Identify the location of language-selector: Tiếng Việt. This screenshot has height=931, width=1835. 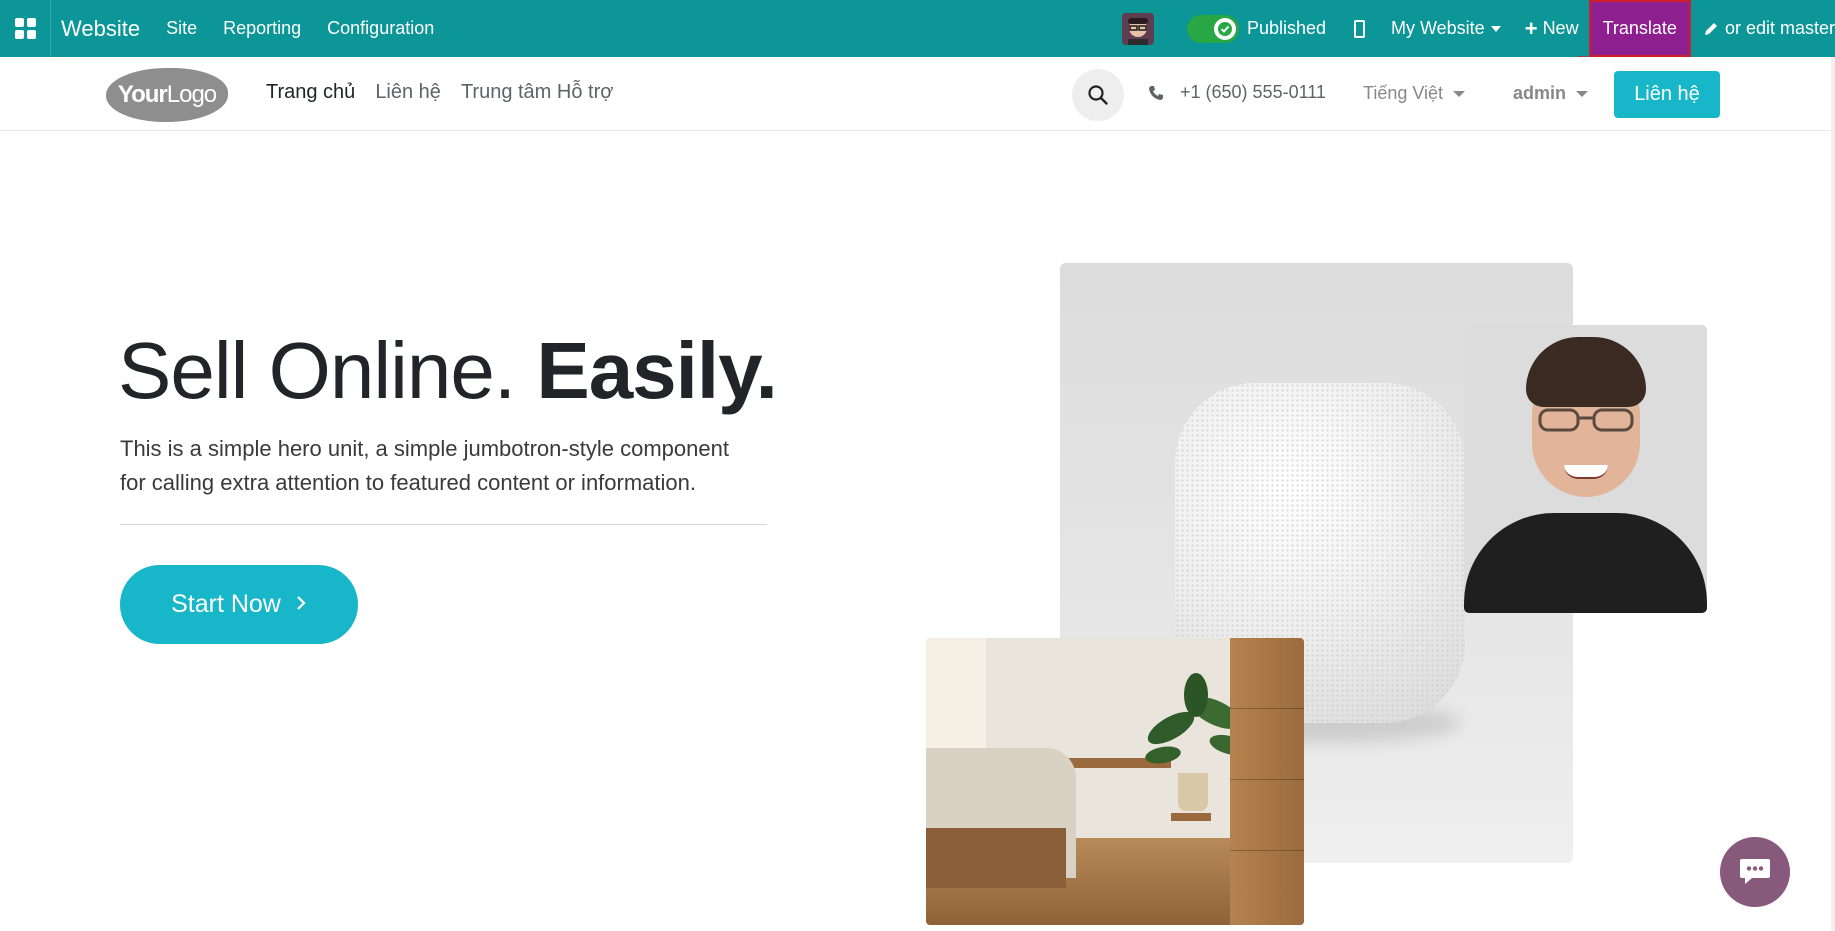
(1414, 93).